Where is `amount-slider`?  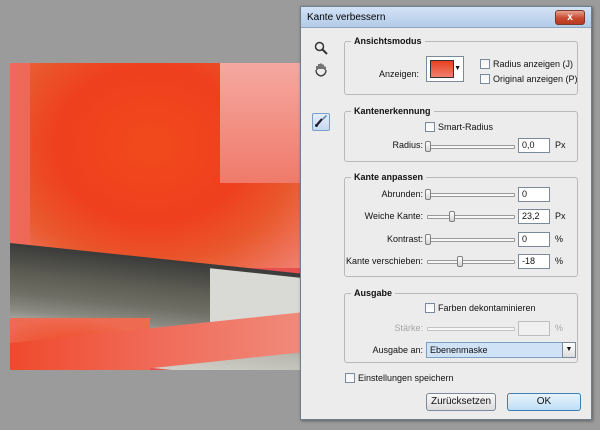 amount-slider is located at coordinates (471, 329).